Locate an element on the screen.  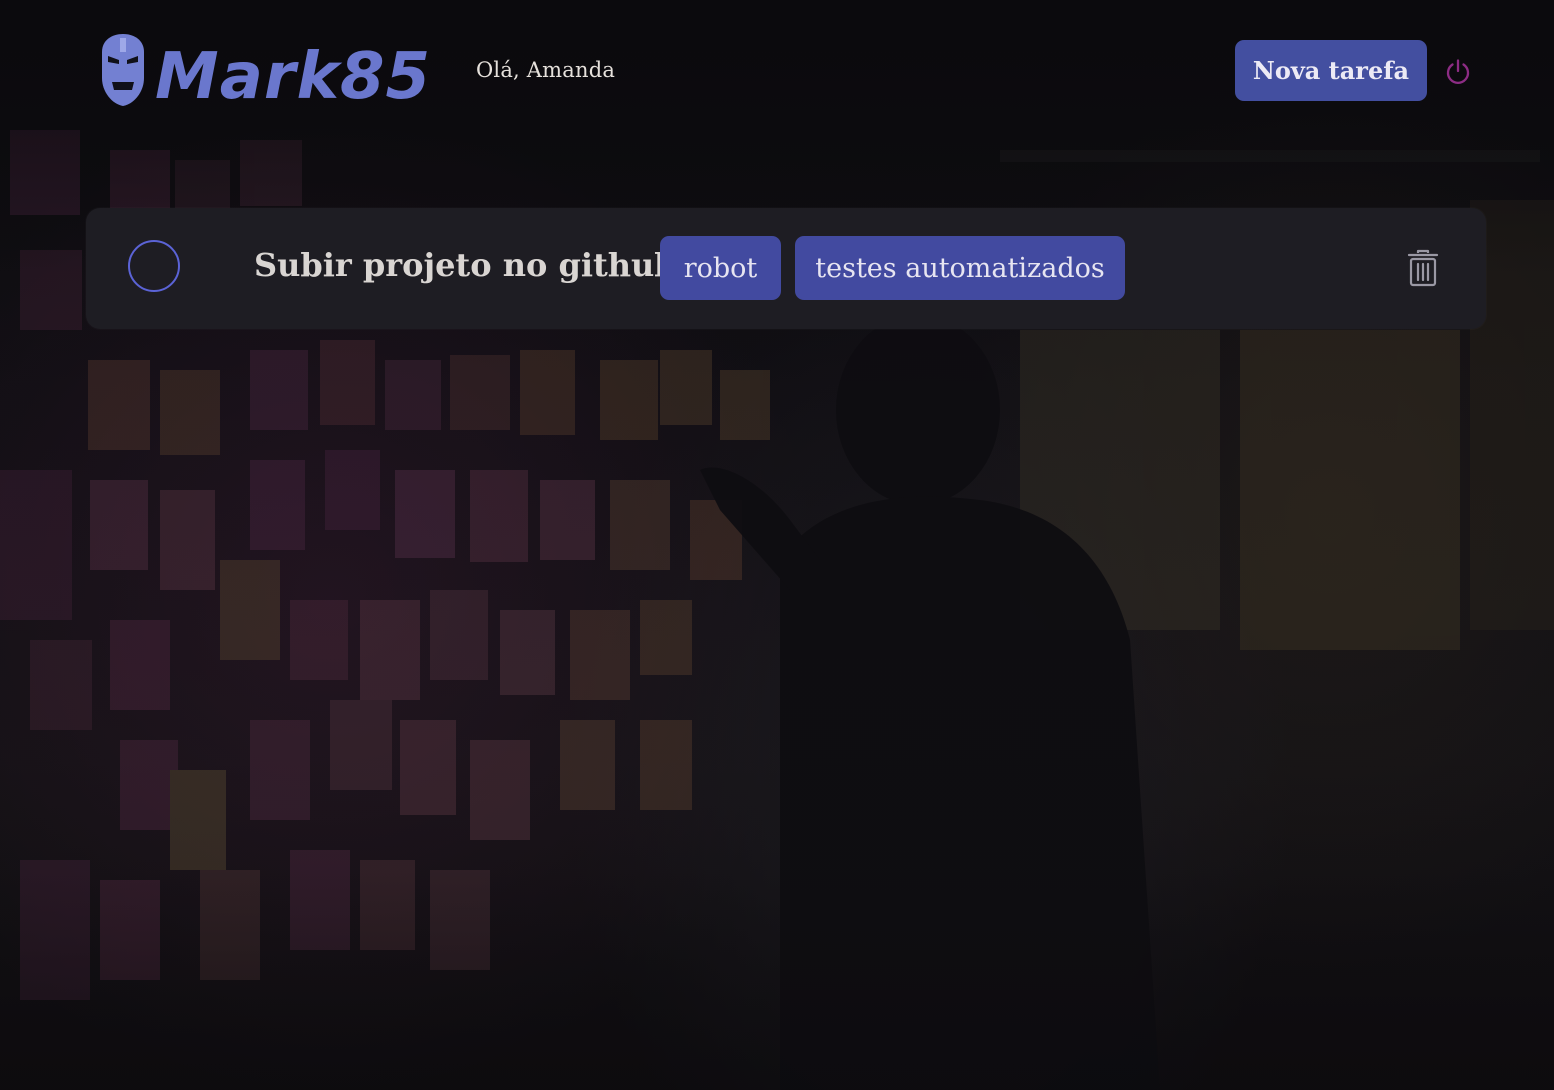
logout-button is located at coordinates (1458, 72).